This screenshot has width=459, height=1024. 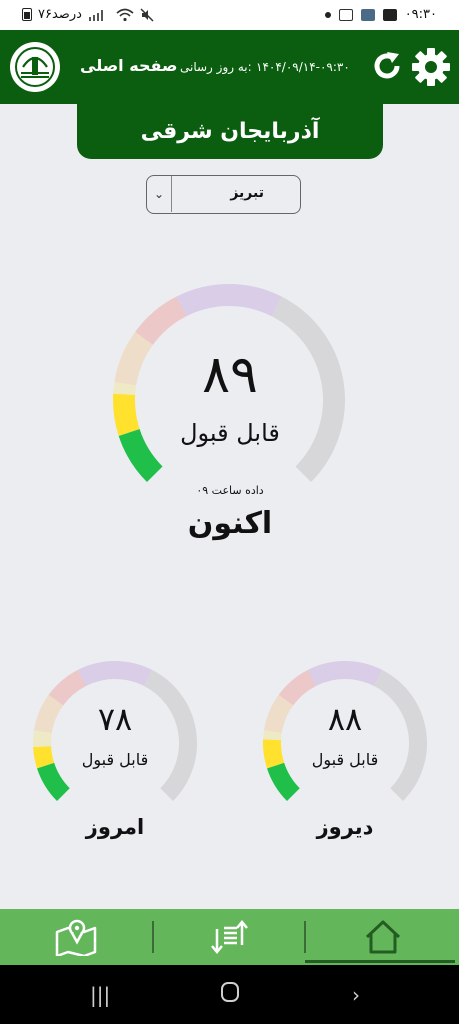 I want to click on circle-home-icon, so click(x=230, y=992).